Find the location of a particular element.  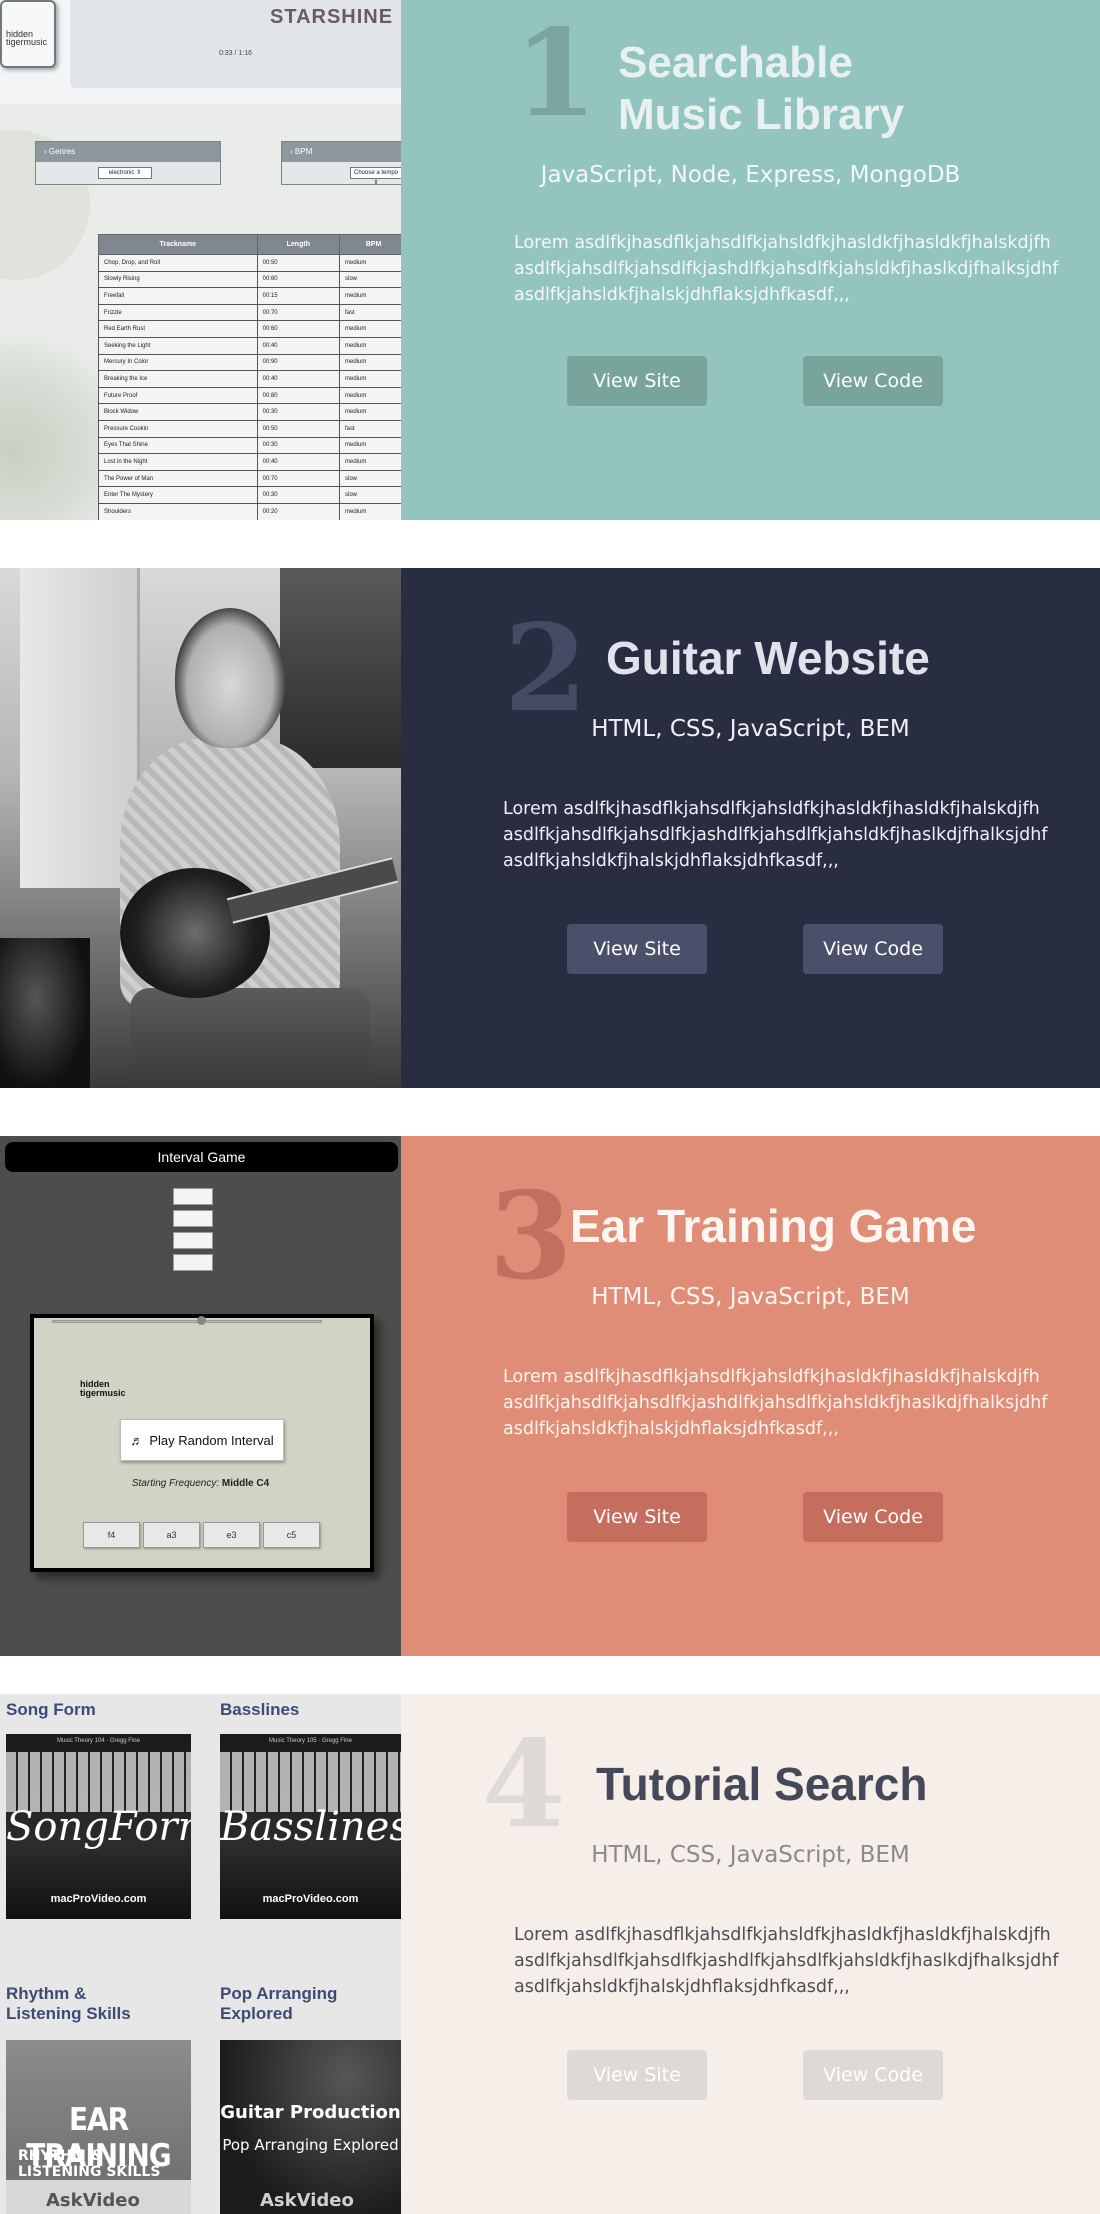

table-cell: Breaking the Ice is located at coordinates (178, 379).